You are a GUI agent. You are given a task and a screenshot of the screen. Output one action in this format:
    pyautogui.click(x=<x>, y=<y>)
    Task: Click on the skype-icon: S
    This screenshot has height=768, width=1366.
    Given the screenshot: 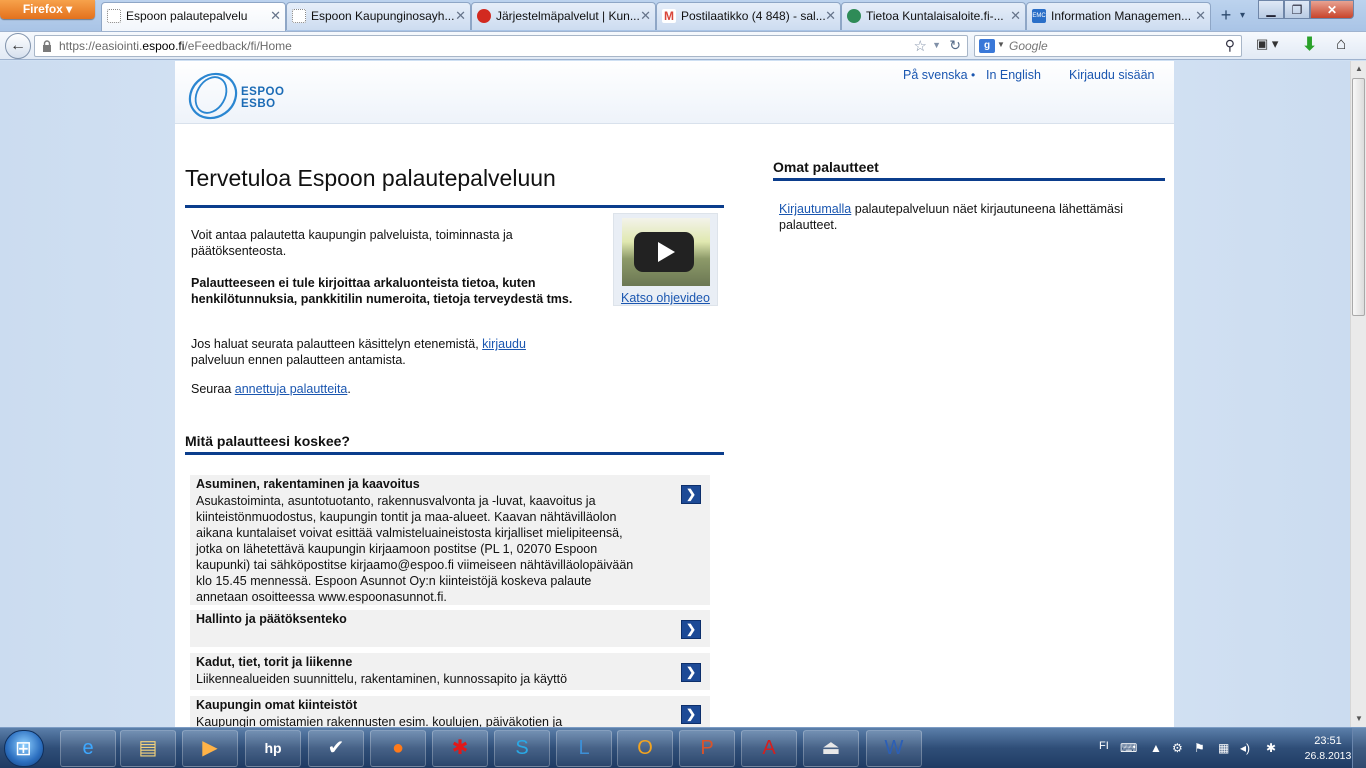 What is the action you would take?
    pyautogui.click(x=522, y=748)
    